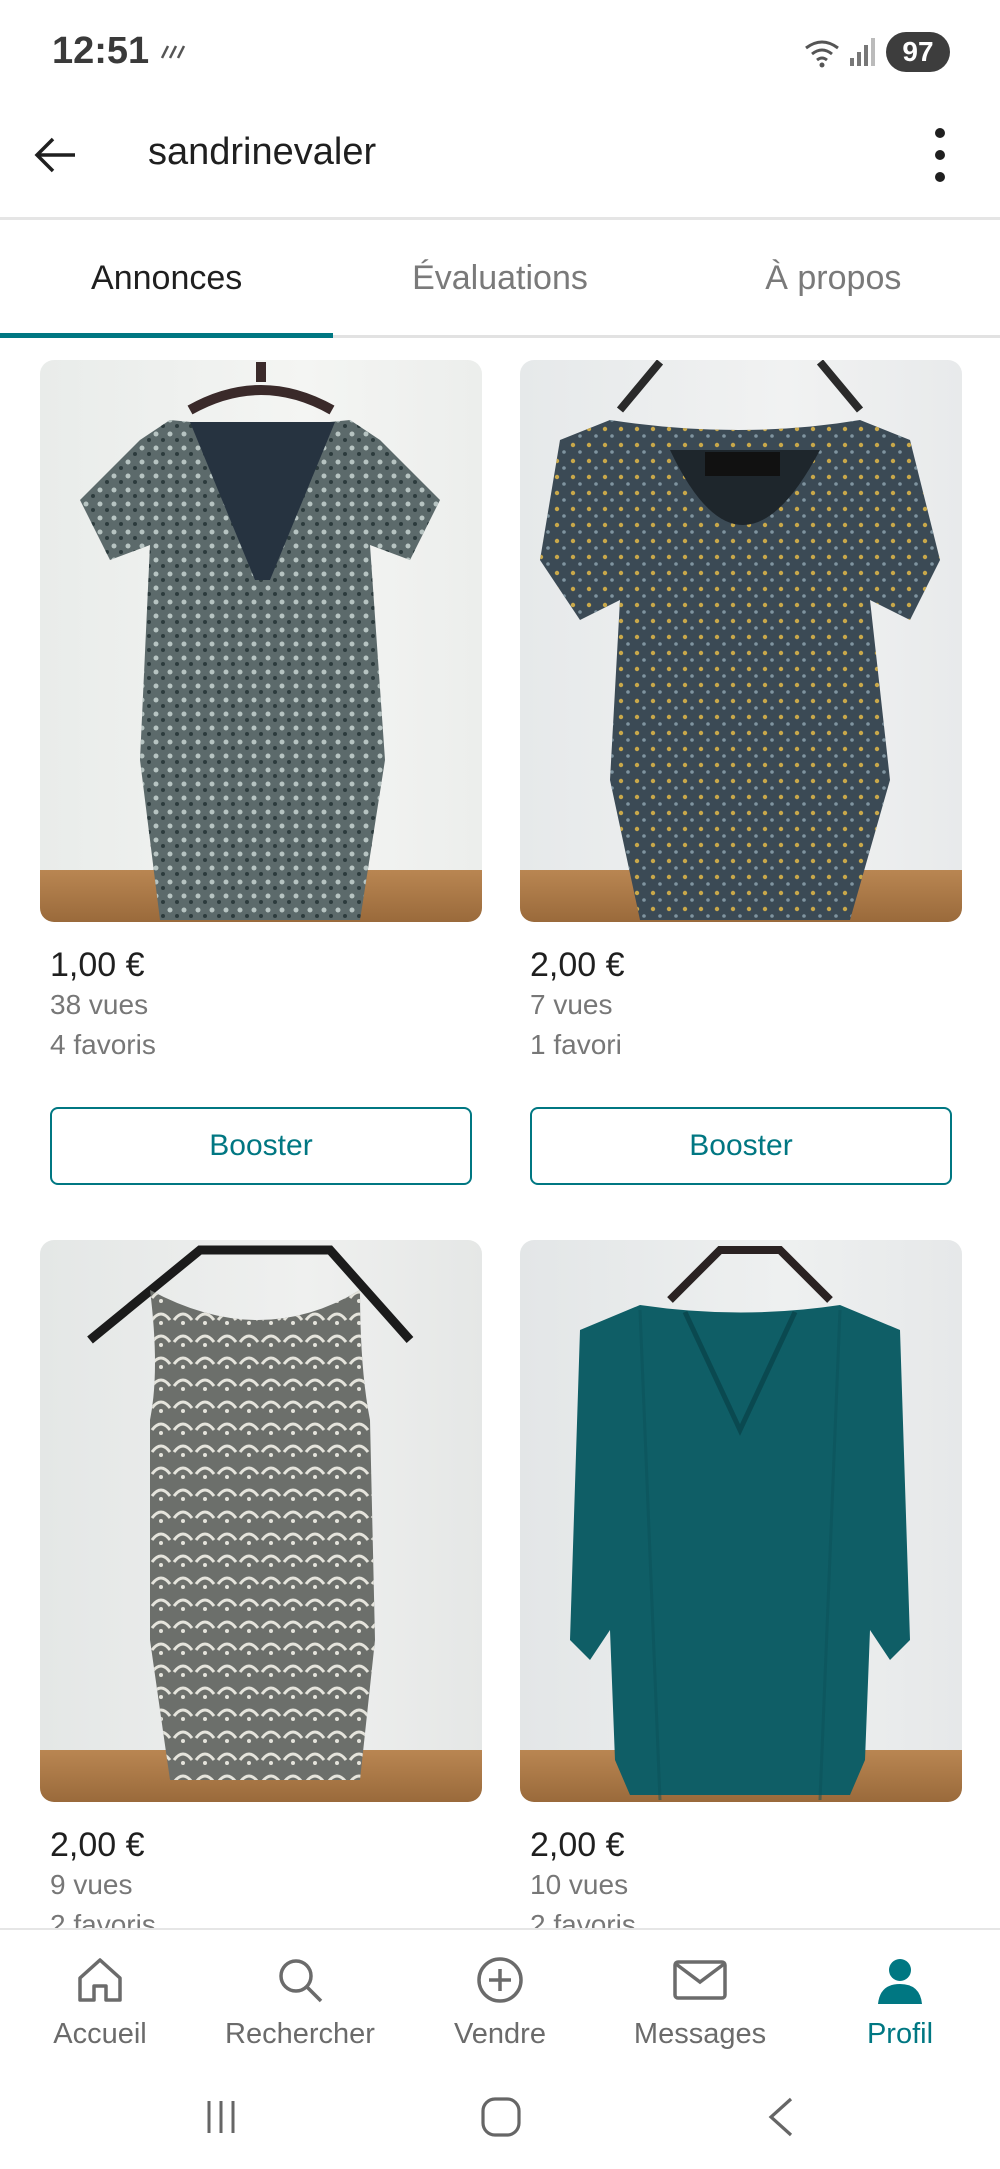  What do you see at coordinates (576, 1044) in the screenshot?
I see `item-favorites: 1 favori` at bounding box center [576, 1044].